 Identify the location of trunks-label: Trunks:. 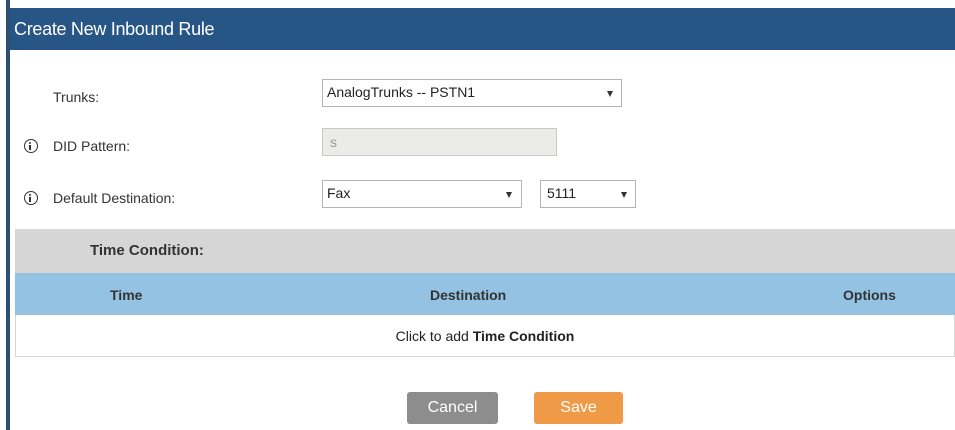
(76, 97).